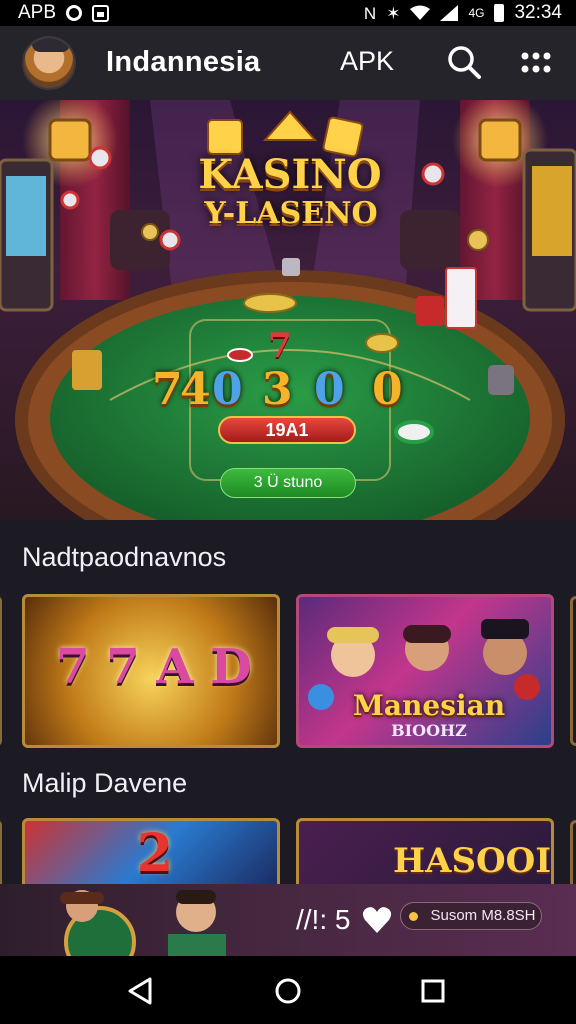 This screenshot has height=1024, width=576. What do you see at coordinates (472, 861) in the screenshot?
I see `game-card-label: HASOOI` at bounding box center [472, 861].